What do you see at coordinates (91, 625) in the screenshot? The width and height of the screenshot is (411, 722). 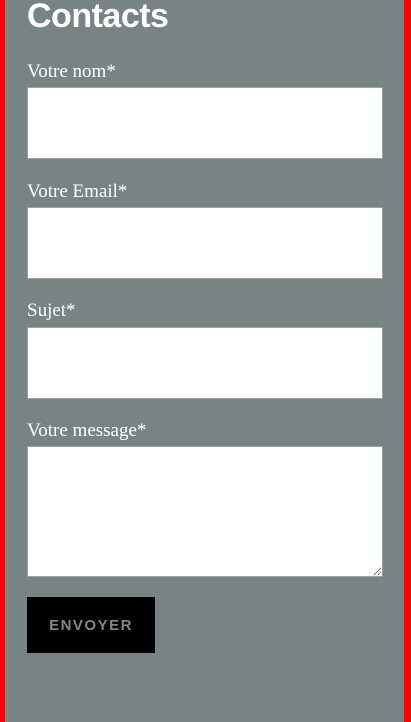 I see `submit-button: ENVOYER` at bounding box center [91, 625].